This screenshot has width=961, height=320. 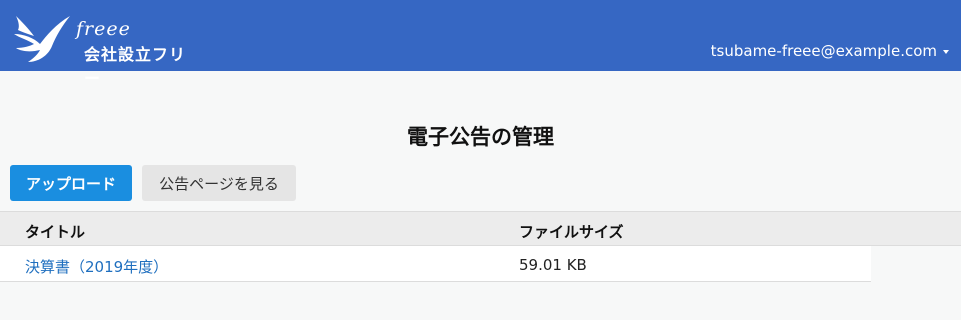 I want to click on column-header-title: タイトル, so click(x=55, y=232).